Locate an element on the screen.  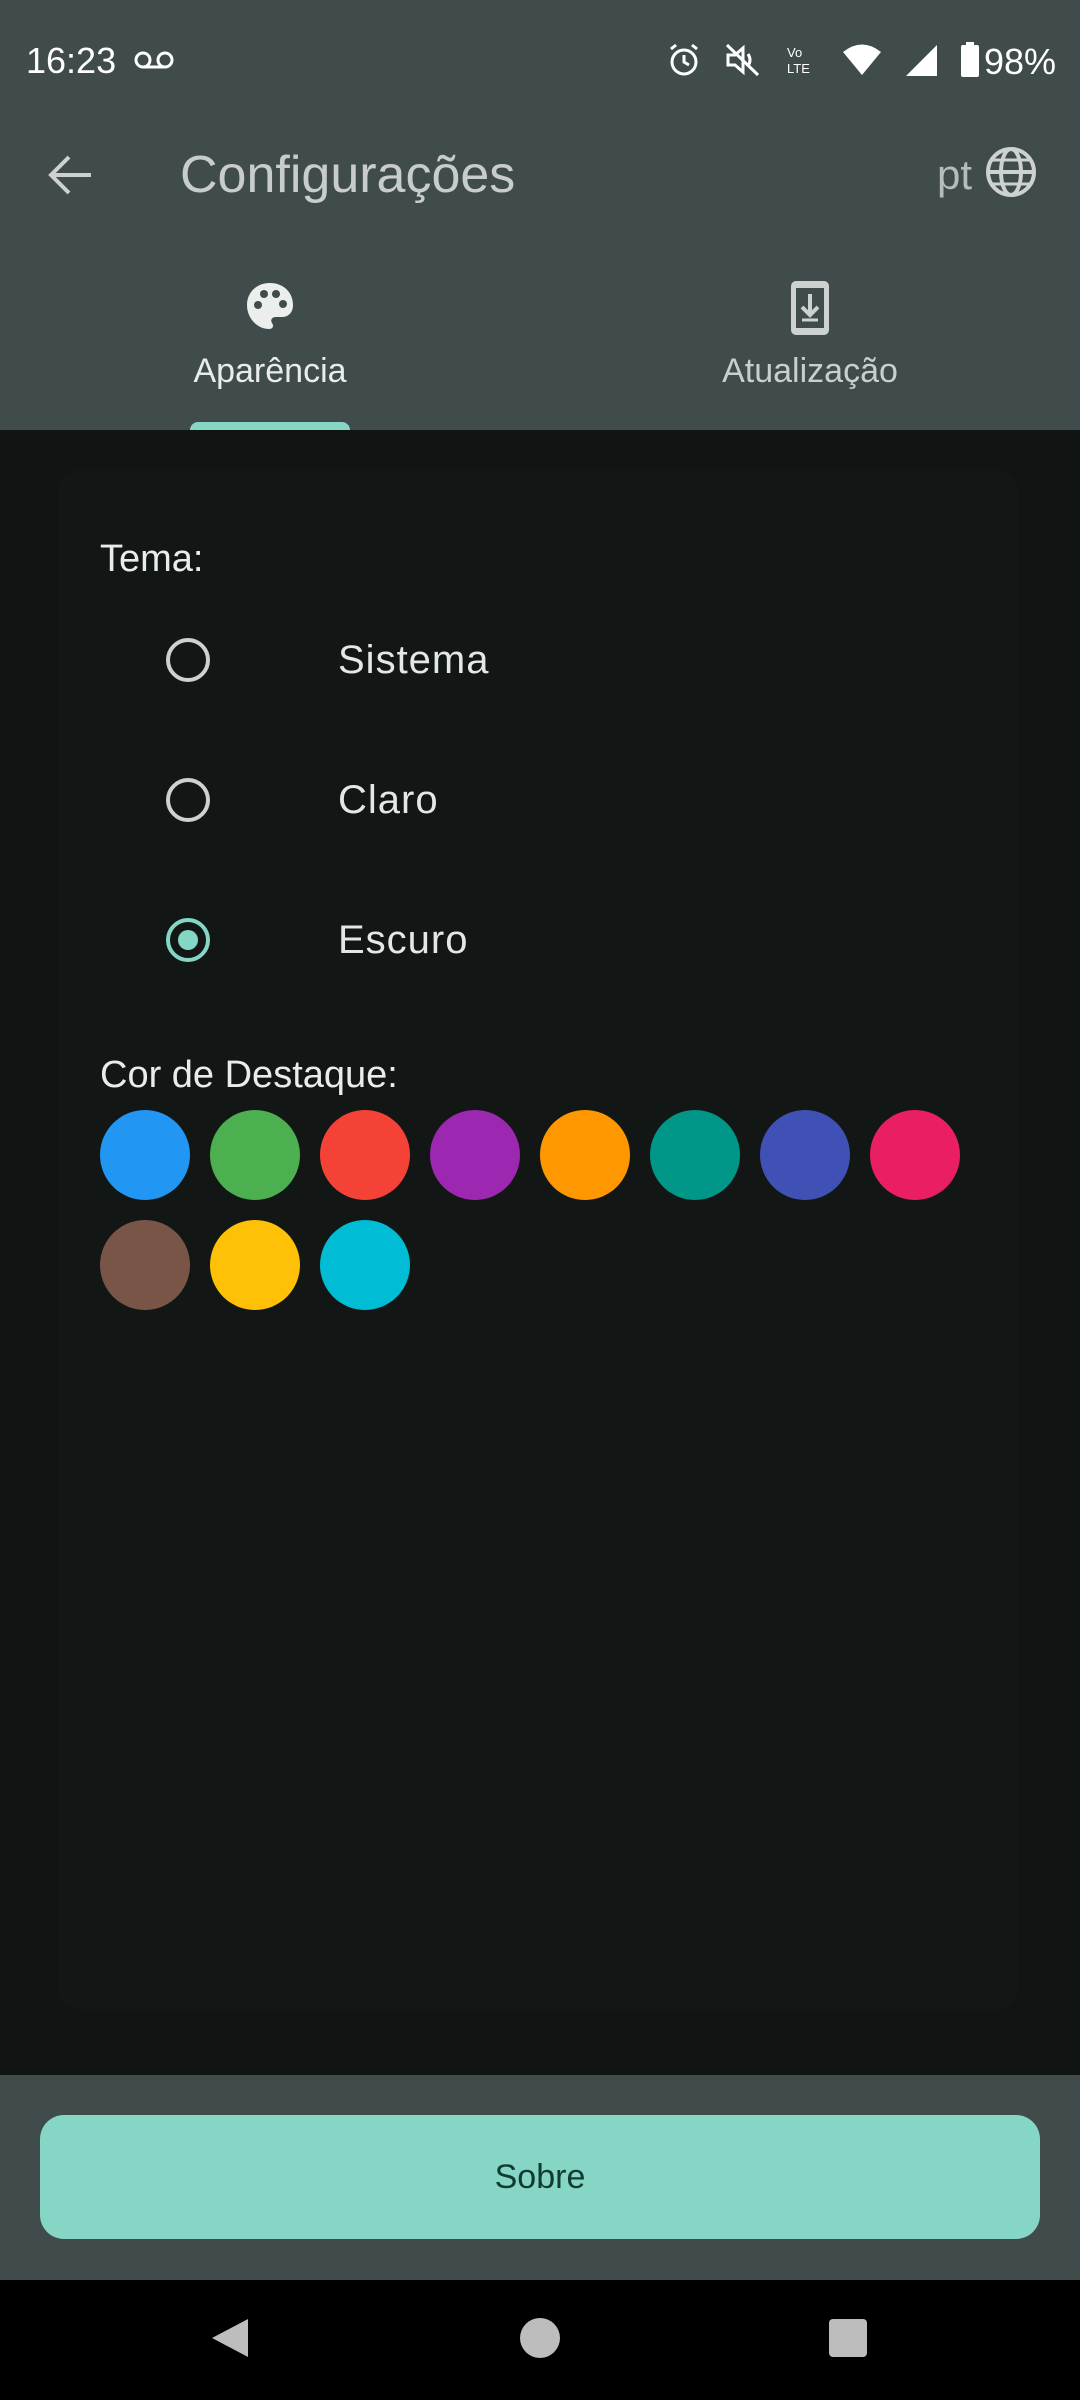
globe-icon is located at coordinates (1011, 174).